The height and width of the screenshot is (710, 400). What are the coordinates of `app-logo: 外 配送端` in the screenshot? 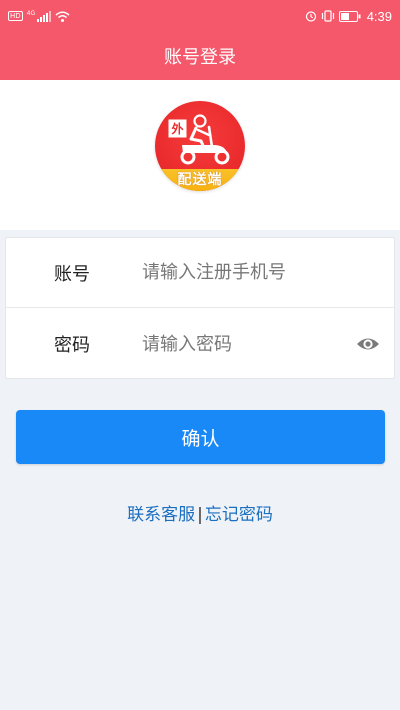 It's located at (200, 146).